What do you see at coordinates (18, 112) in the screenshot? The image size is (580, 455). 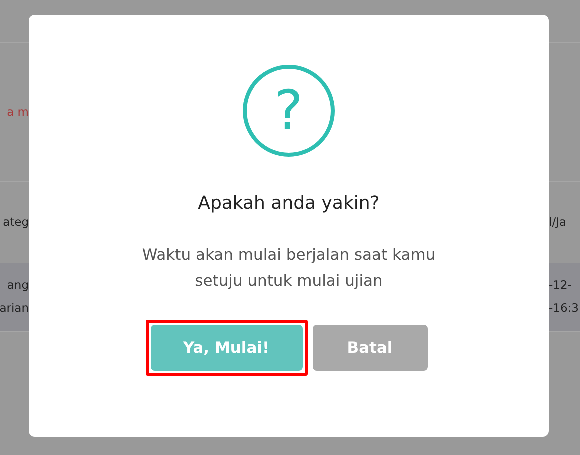 I see `notice-text: a m` at bounding box center [18, 112].